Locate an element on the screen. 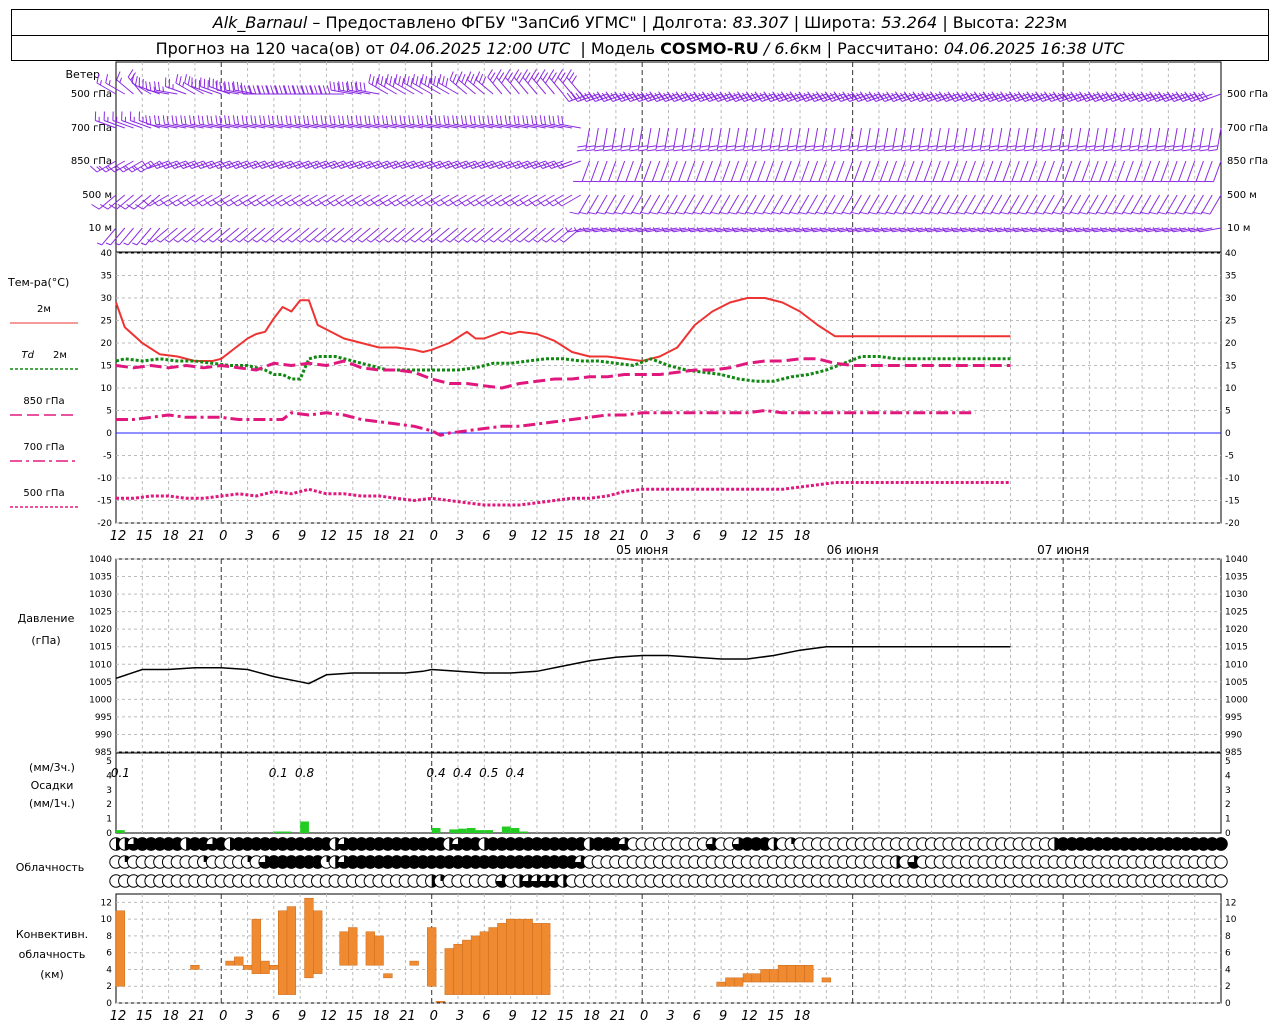  day-label: 06 июня is located at coordinates (853, 550).